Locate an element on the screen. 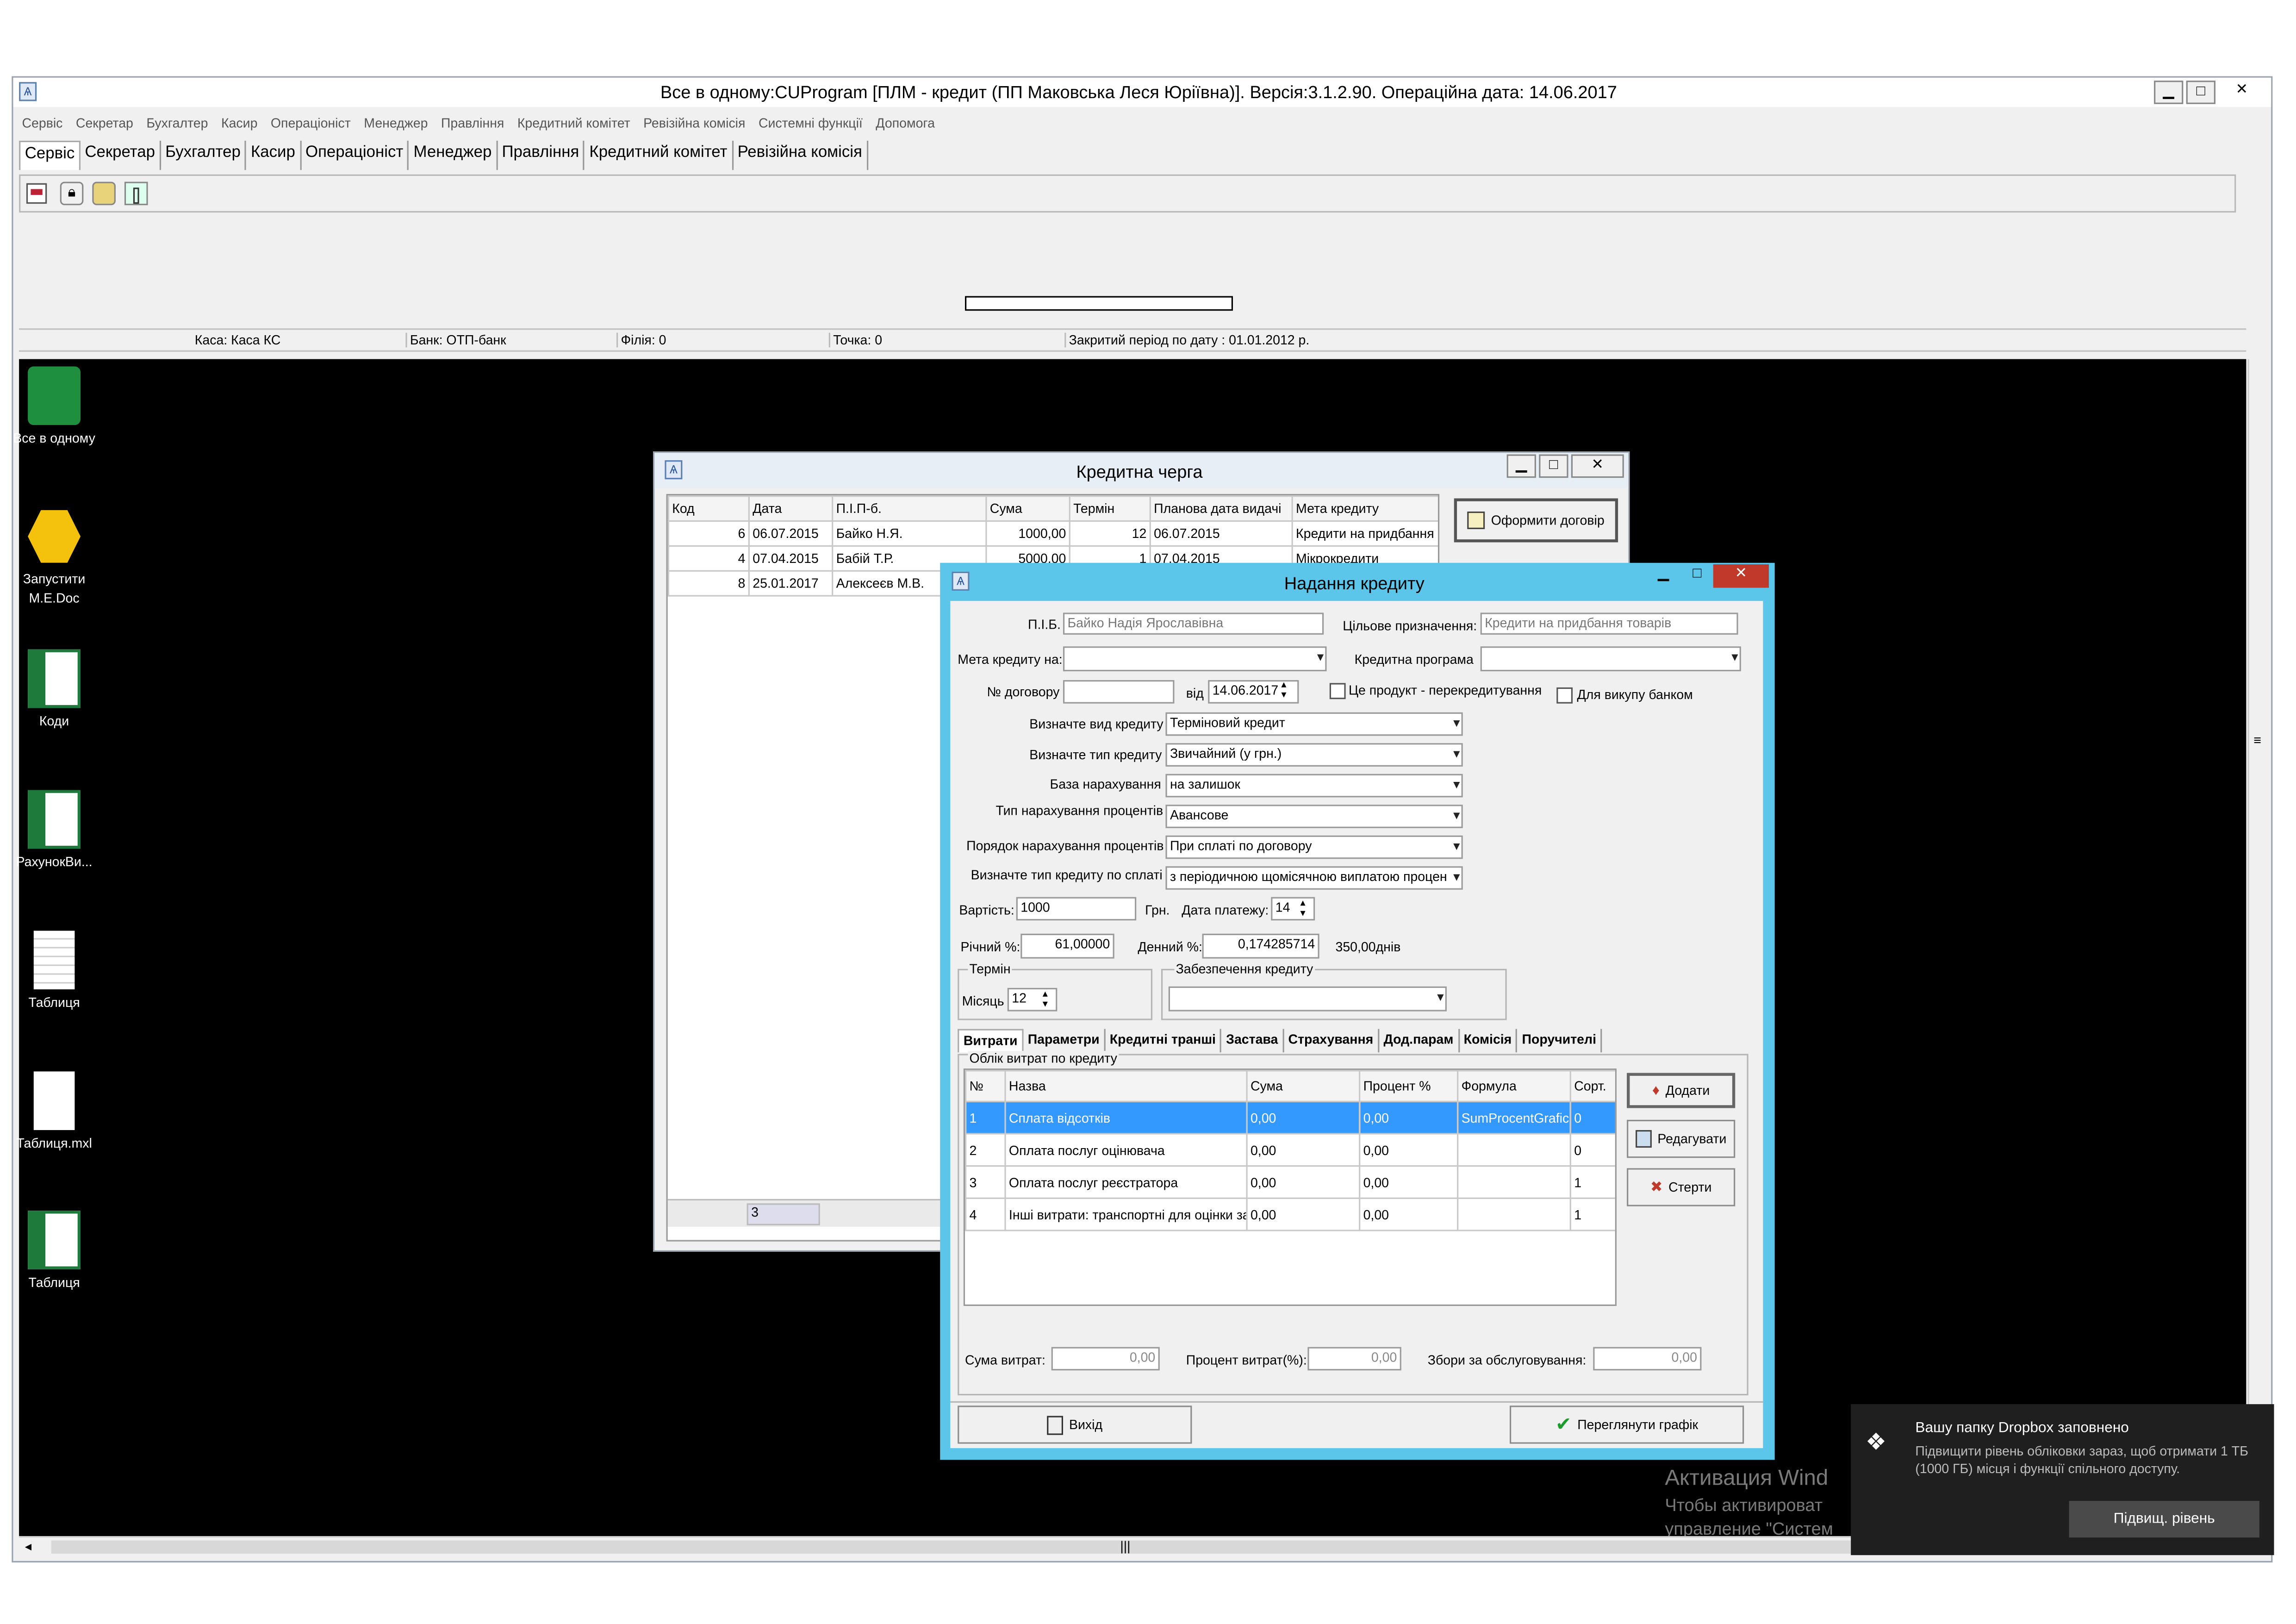 This screenshot has width=2296, height=1624. table-row: 3 Оплата послуг реєстратора 0,00 0,00 1 is located at coordinates (1290, 1182).